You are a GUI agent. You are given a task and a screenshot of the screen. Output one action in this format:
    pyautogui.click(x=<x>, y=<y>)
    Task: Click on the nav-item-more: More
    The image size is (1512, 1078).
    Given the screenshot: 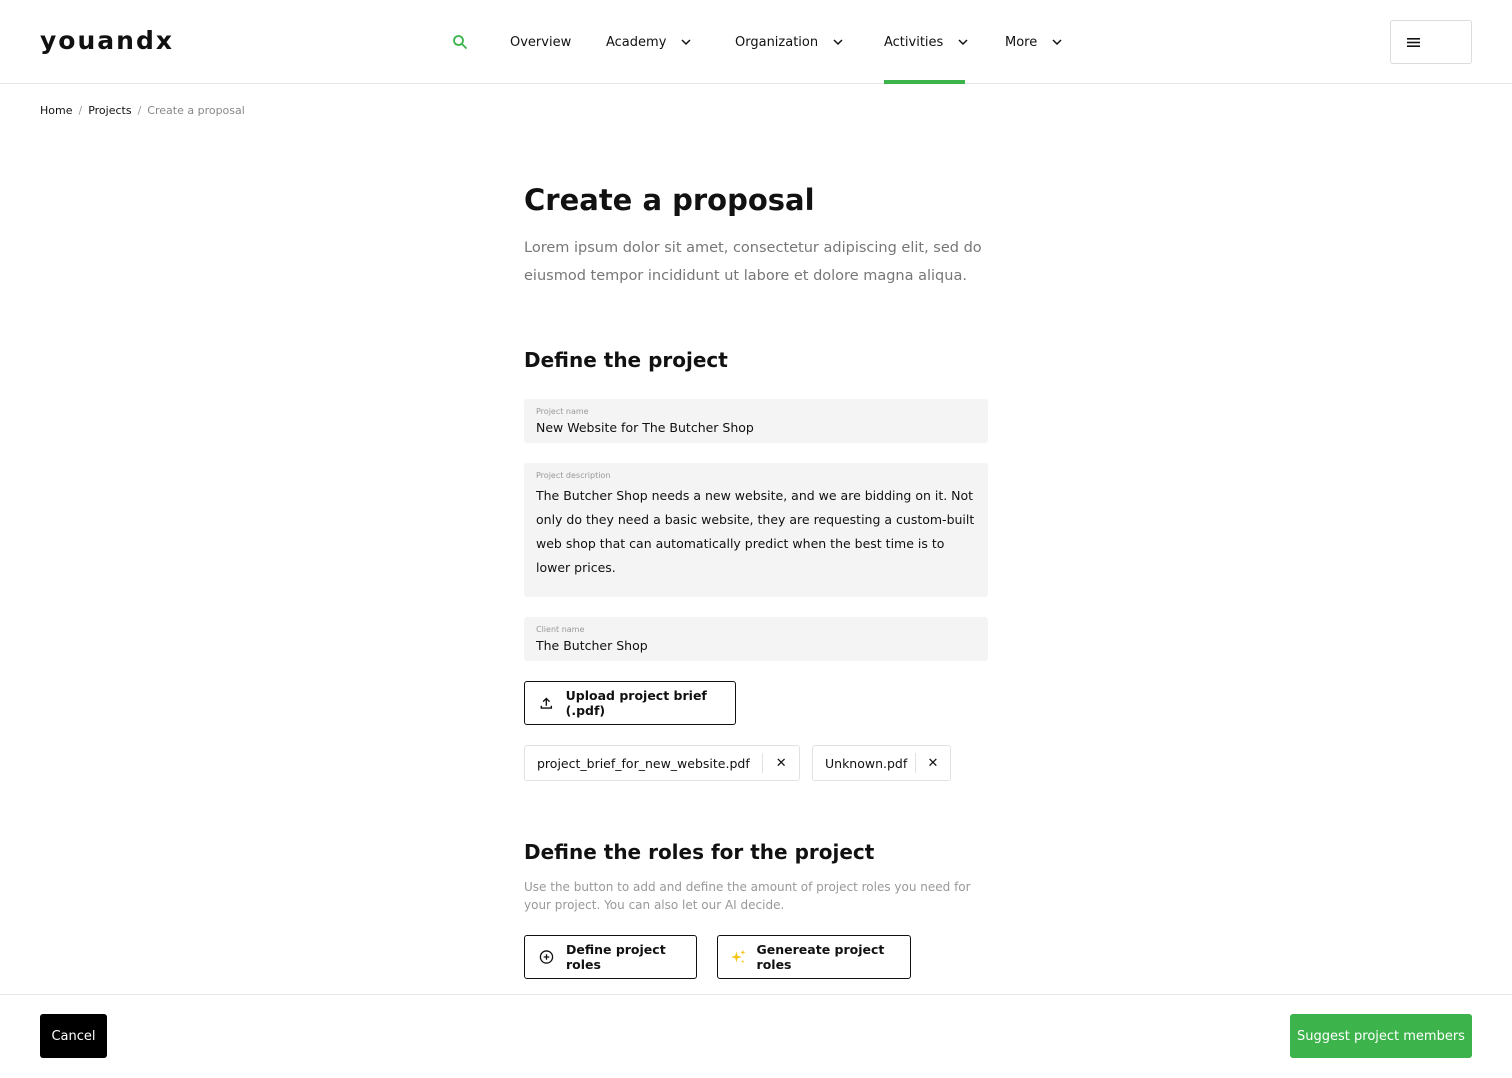 What is the action you would take?
    pyautogui.click(x=1034, y=42)
    